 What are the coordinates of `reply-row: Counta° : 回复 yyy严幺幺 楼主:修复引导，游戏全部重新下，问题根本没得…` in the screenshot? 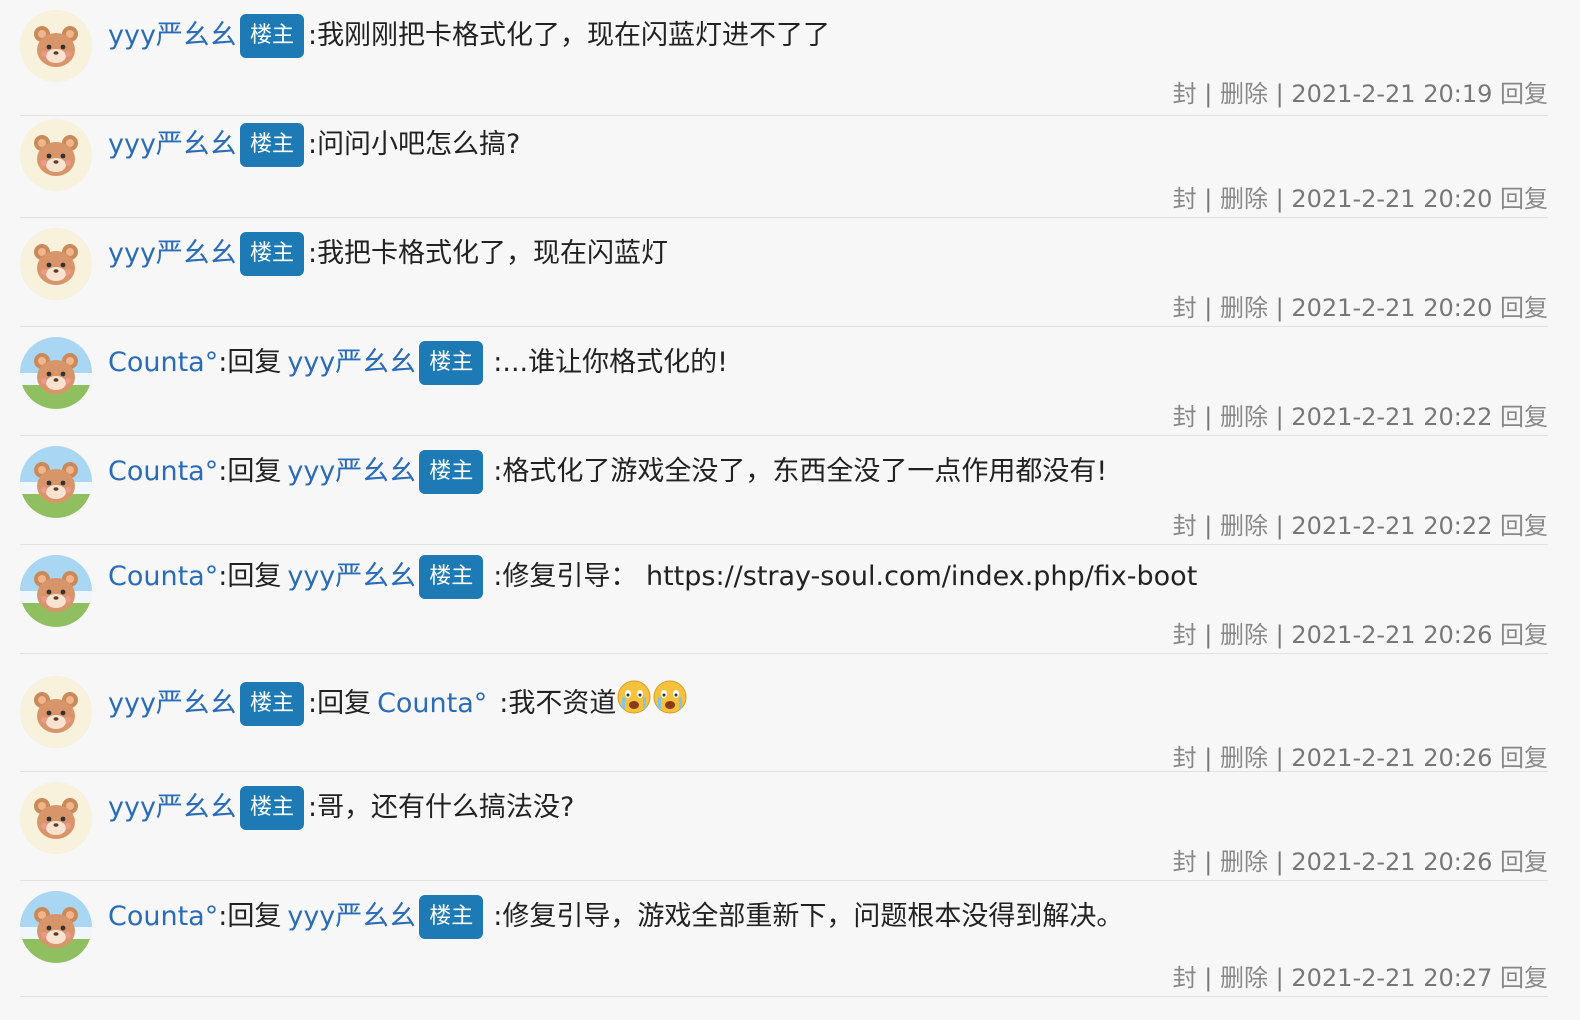 It's located at (784, 939).